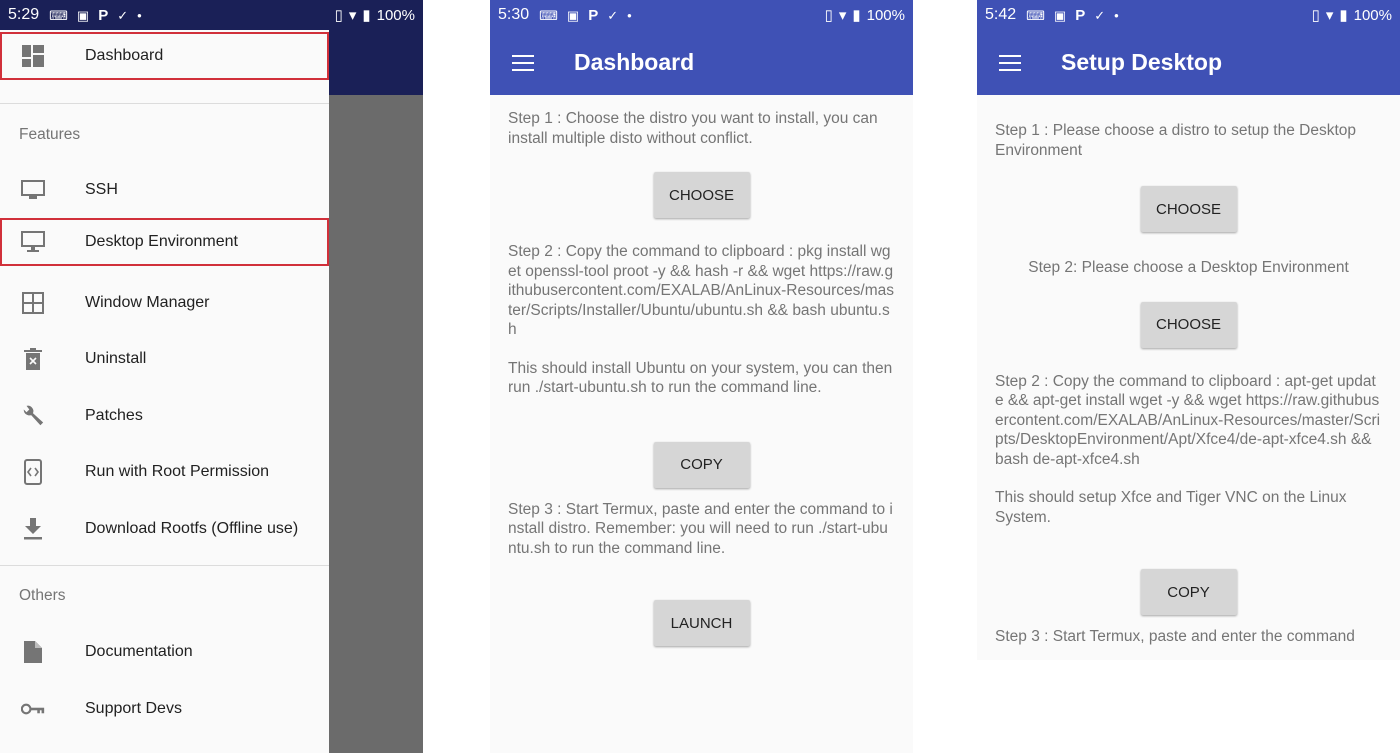 Image resolution: width=1400 pixels, height=753 pixels. Describe the element at coordinates (33, 190) in the screenshot. I see `monitor-icon` at that location.